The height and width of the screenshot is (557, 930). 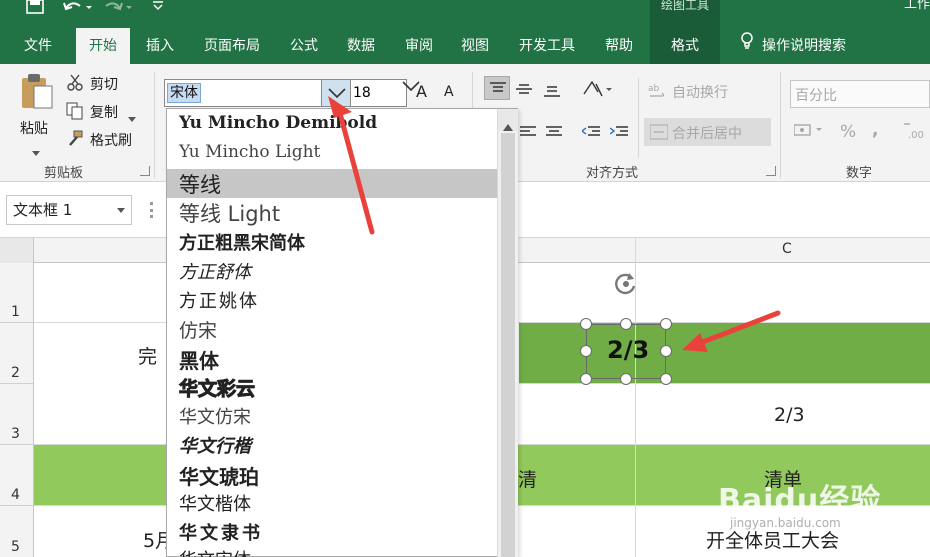 What do you see at coordinates (859, 173) in the screenshot?
I see `number-group-label: 数字` at bounding box center [859, 173].